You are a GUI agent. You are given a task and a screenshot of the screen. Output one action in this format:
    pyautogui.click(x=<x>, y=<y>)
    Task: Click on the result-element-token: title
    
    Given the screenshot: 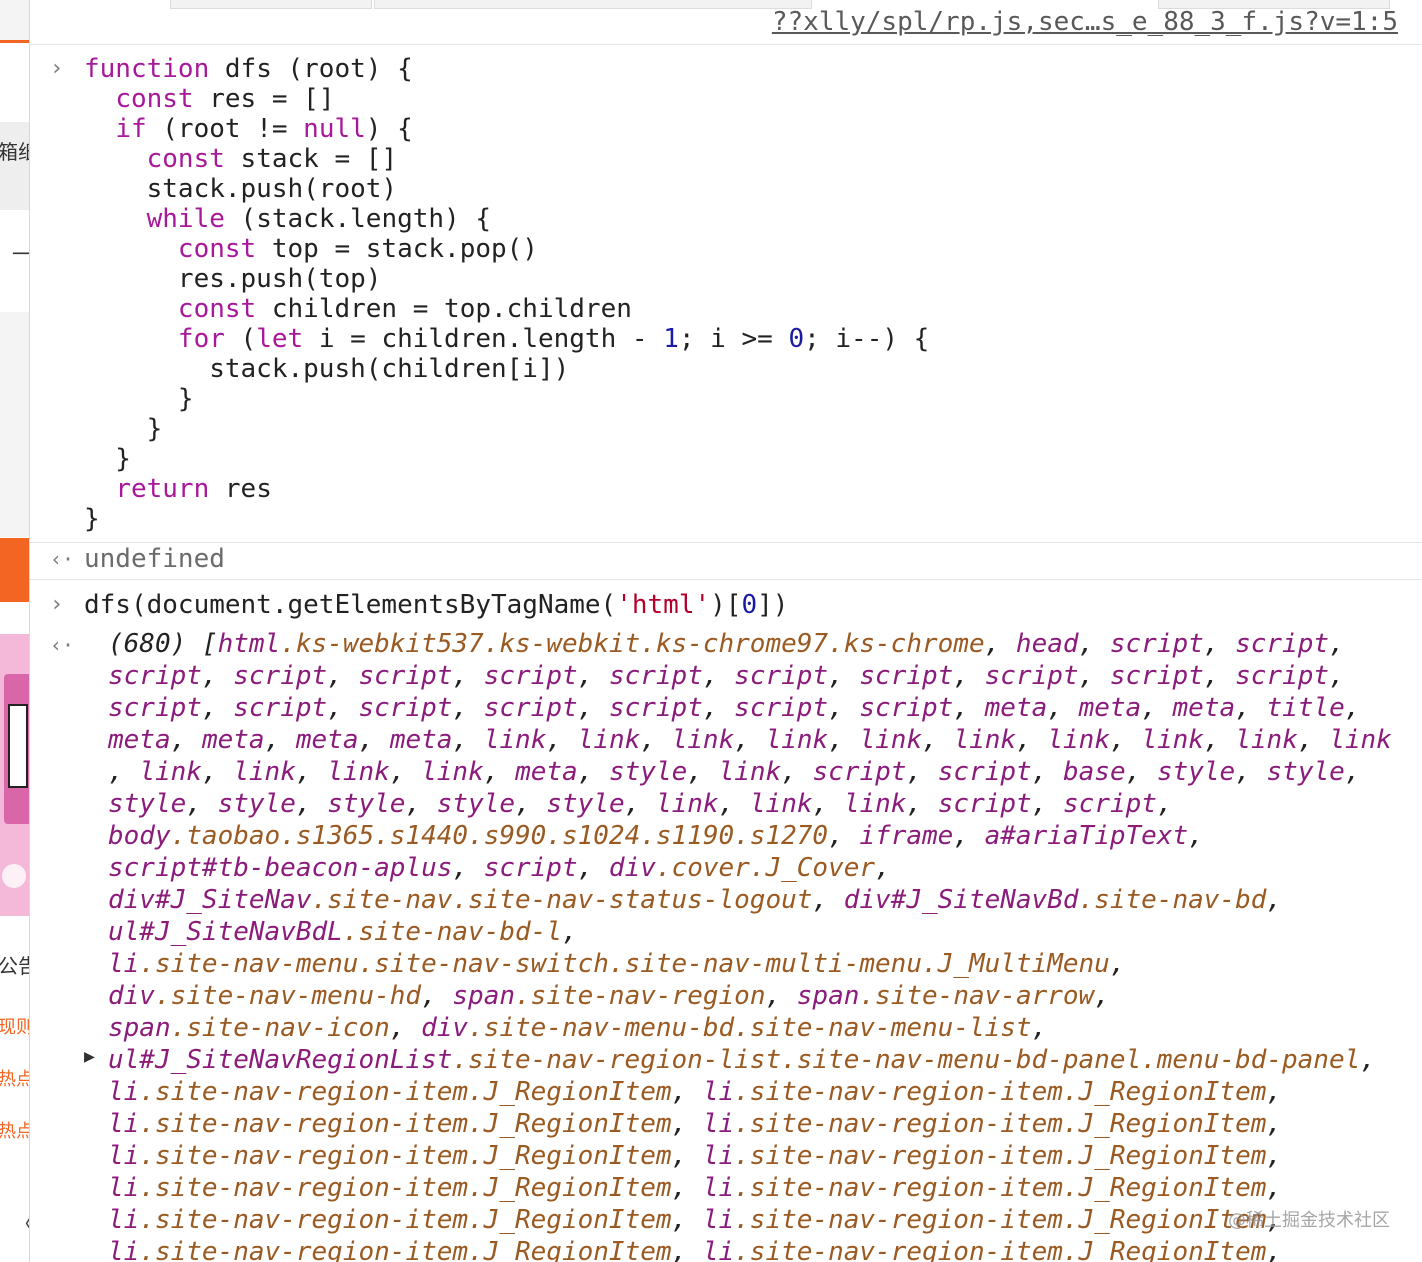 What is the action you would take?
    pyautogui.click(x=1305, y=708)
    